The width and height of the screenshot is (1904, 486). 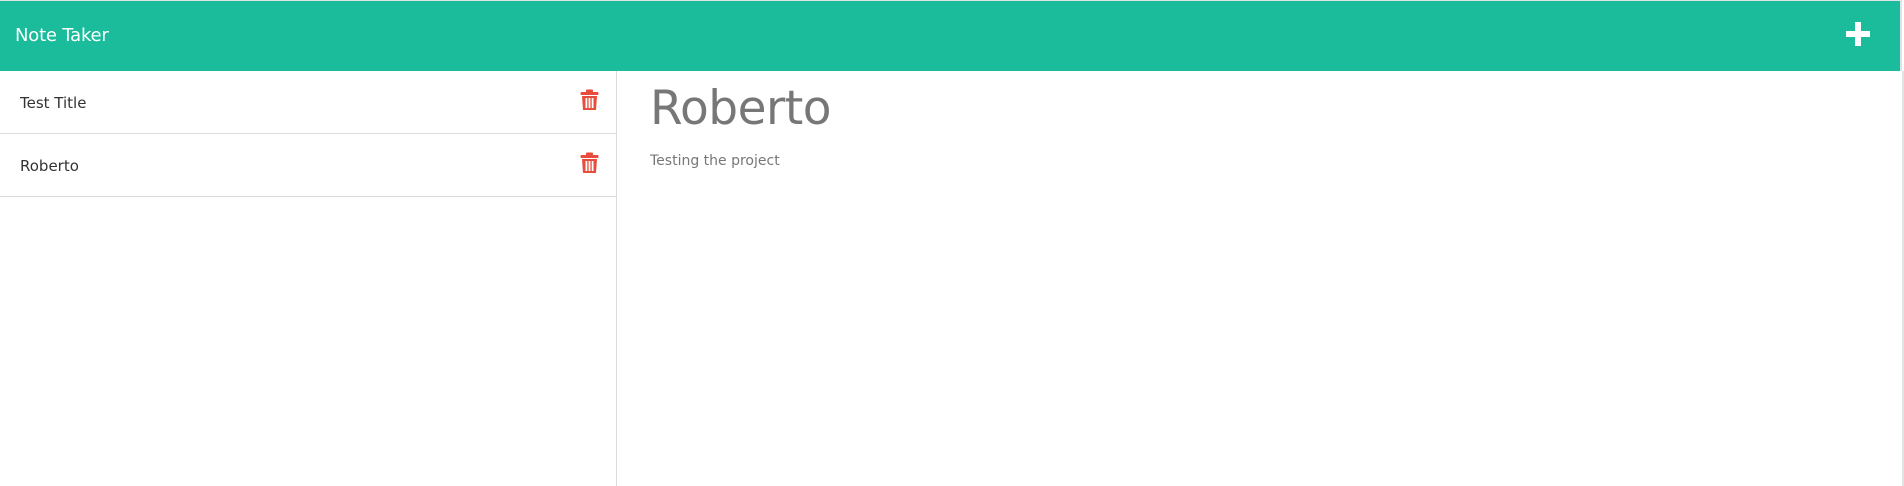 I want to click on navbar: Note Taker, so click(x=951, y=35).